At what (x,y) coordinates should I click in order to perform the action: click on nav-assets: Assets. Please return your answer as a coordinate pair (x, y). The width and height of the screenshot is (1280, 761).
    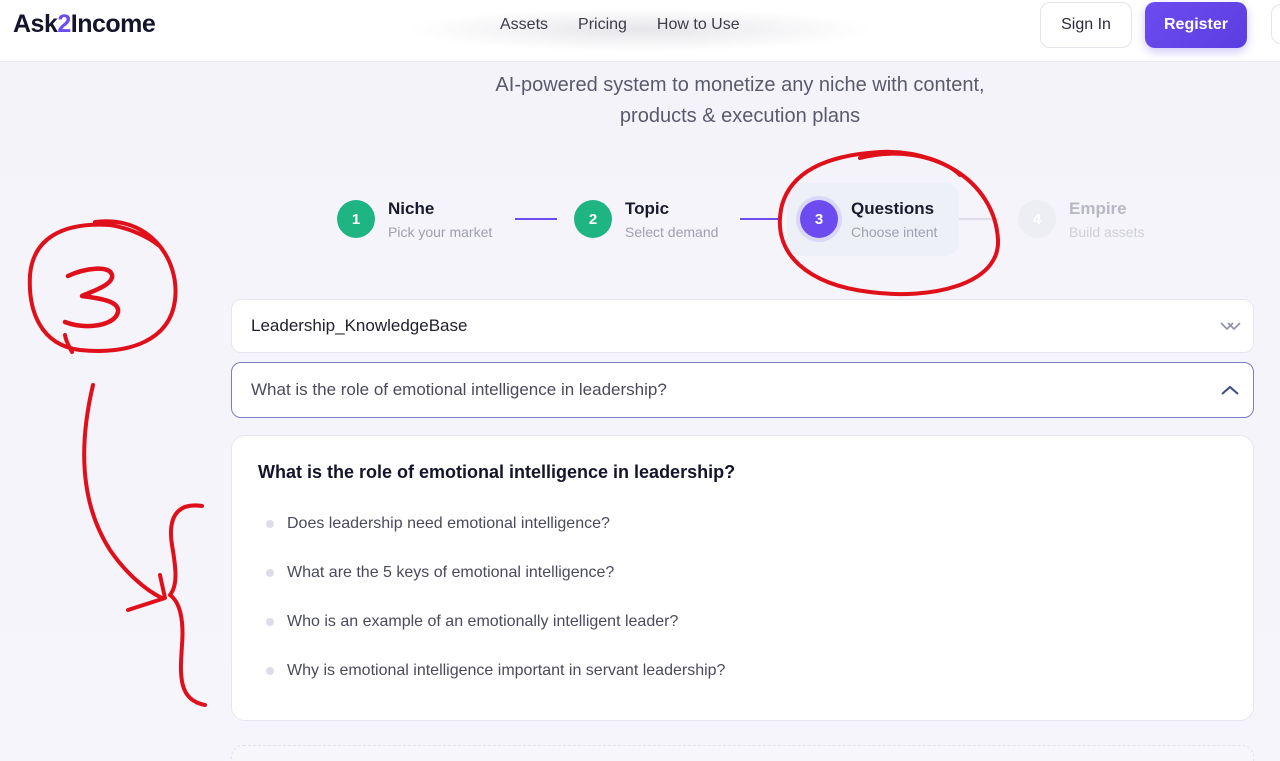
    Looking at the image, I should click on (524, 25).